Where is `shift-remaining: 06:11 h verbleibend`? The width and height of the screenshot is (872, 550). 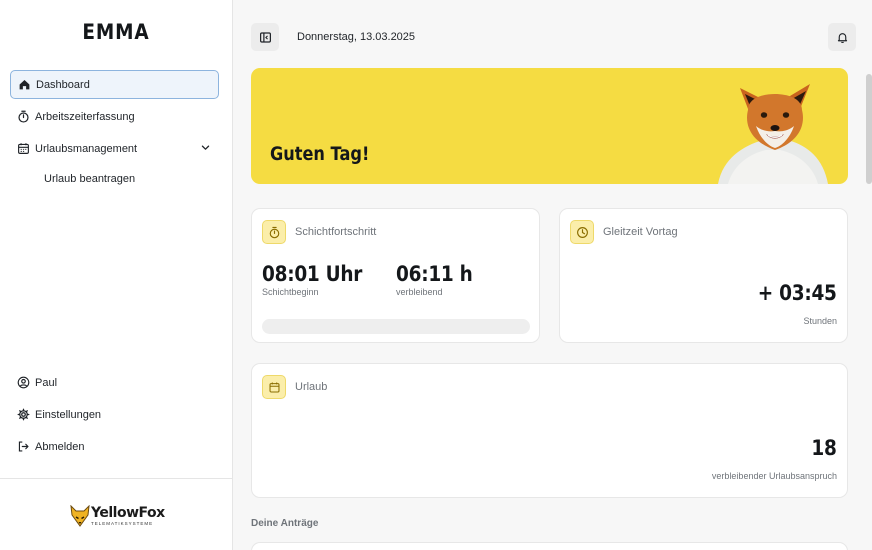
shift-remaining: 06:11 h verbleibend is located at coordinates (439, 279).